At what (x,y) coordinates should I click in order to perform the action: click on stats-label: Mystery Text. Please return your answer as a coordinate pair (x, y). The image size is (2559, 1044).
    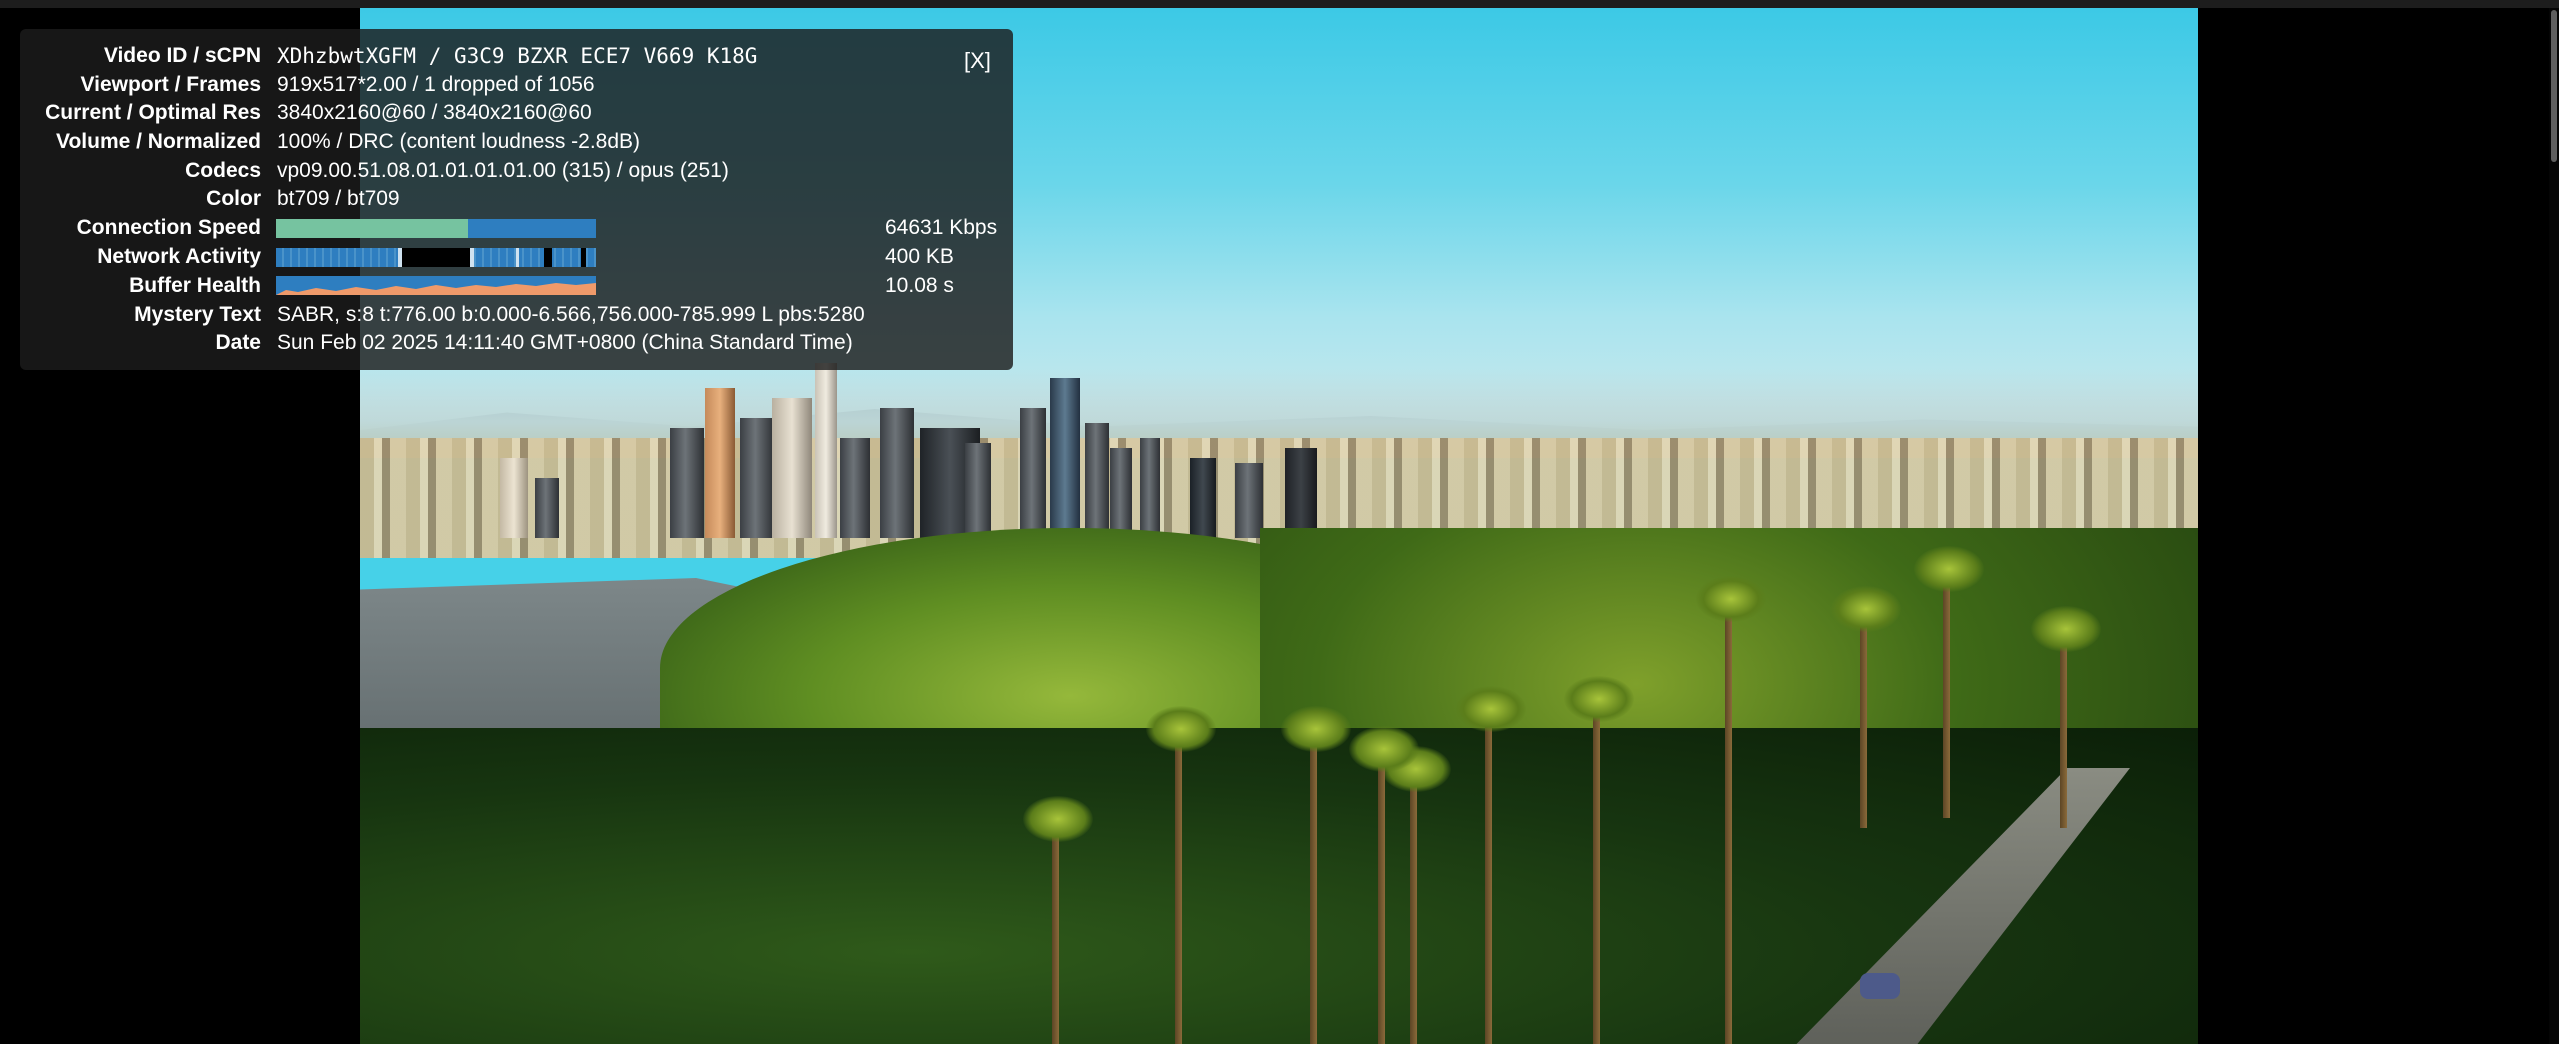
    Looking at the image, I should click on (197, 314).